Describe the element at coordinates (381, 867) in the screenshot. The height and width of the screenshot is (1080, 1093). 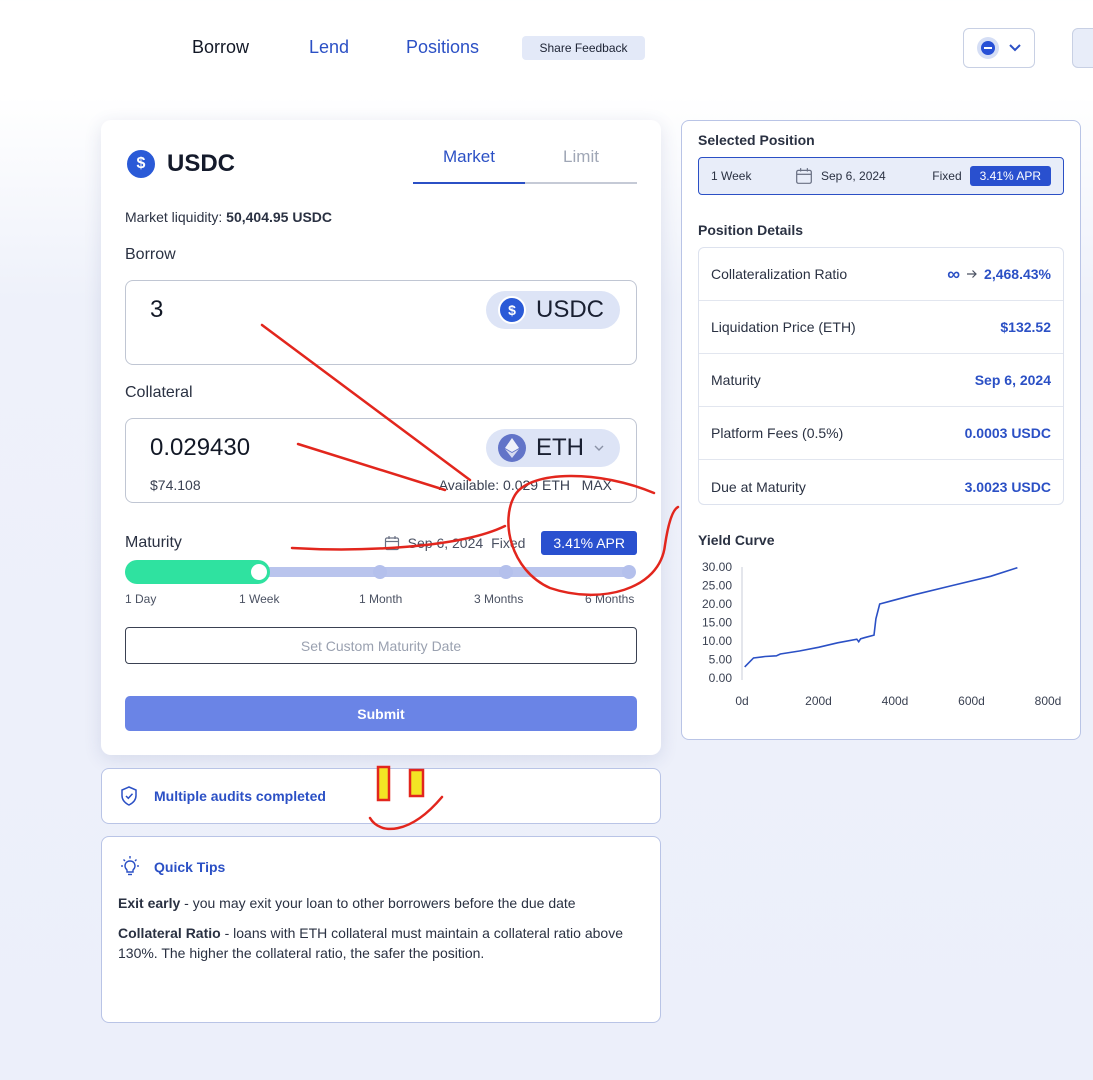
I see `tips-header: Quick Tips` at that location.